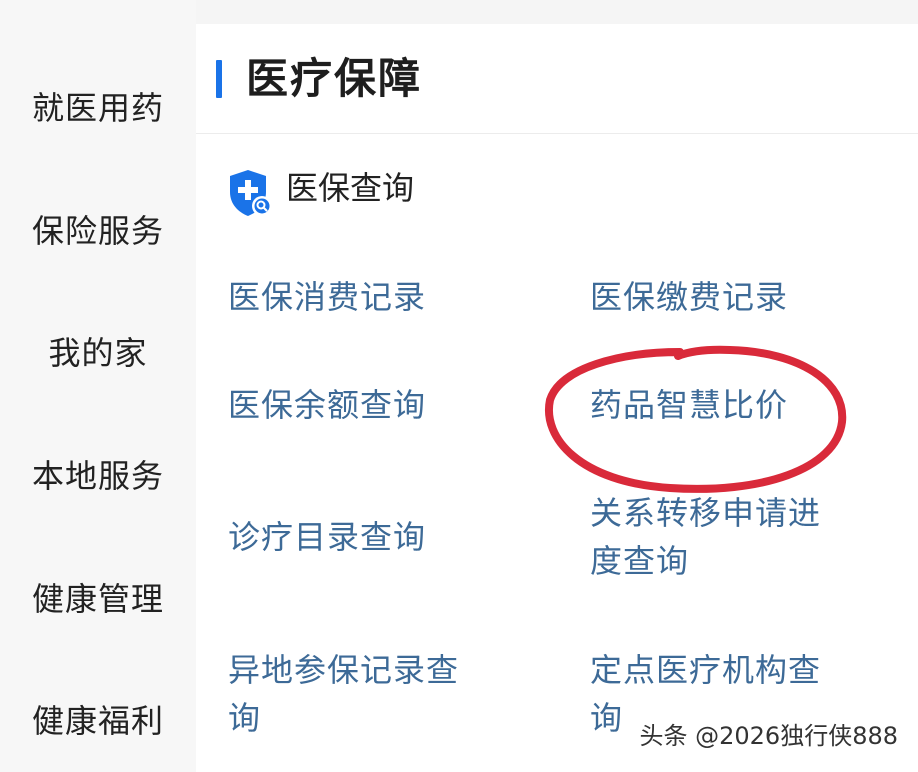 The height and width of the screenshot is (772, 918). Describe the element at coordinates (98, 108) in the screenshot. I see `sidebar-item-medical: 就医用药` at that location.